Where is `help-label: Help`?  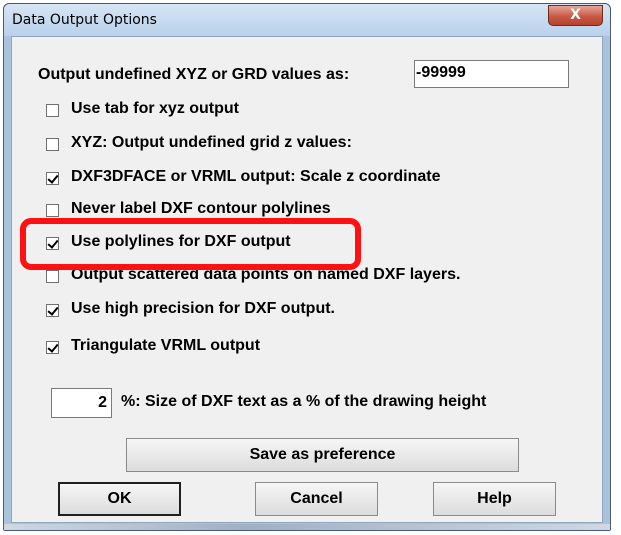 help-label: Help is located at coordinates (494, 498).